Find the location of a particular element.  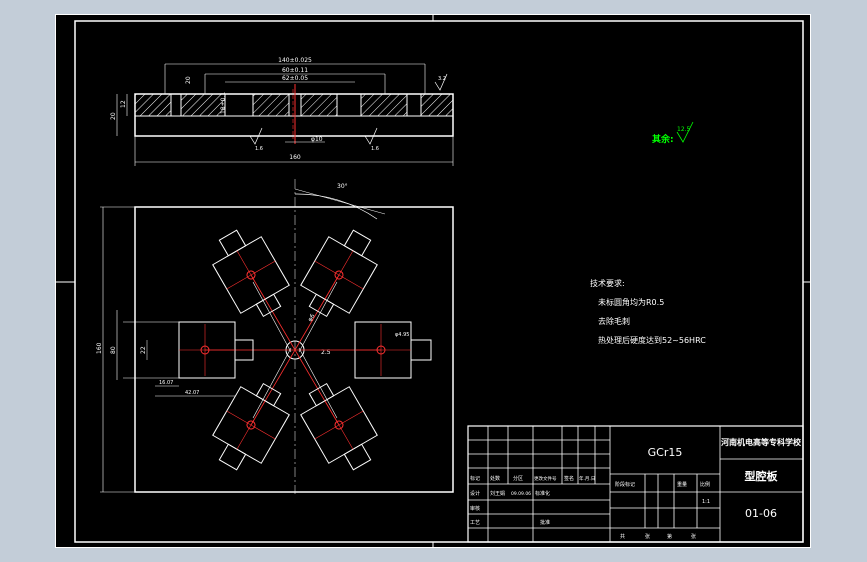

tb-sheet-total: 共 is located at coordinates (622, 536).